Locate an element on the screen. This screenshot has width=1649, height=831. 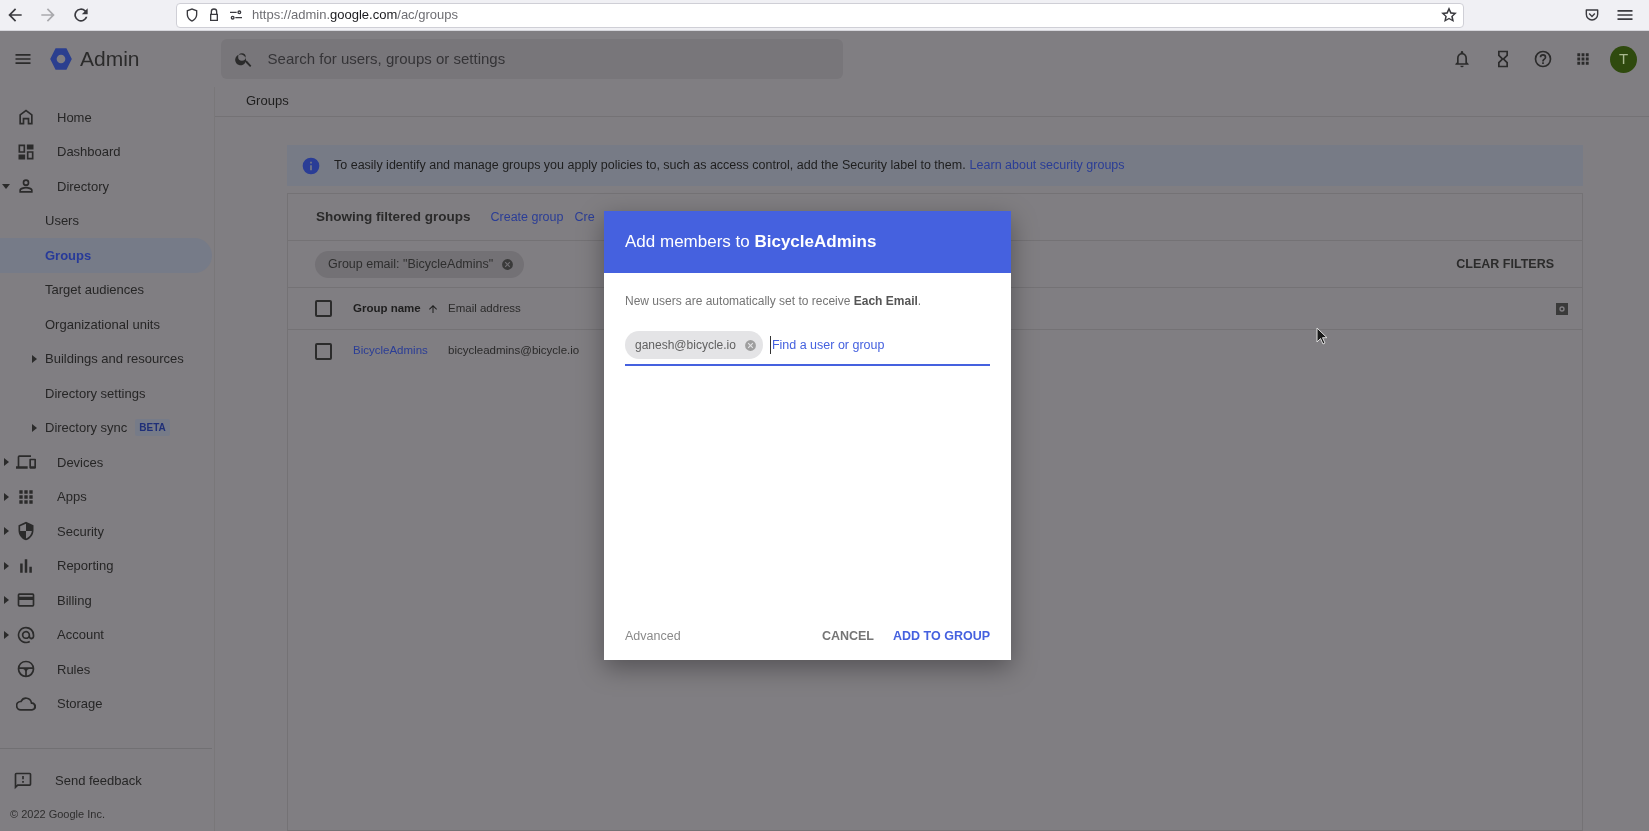
search-field: Search for users, groups or settings is located at coordinates (555, 59).